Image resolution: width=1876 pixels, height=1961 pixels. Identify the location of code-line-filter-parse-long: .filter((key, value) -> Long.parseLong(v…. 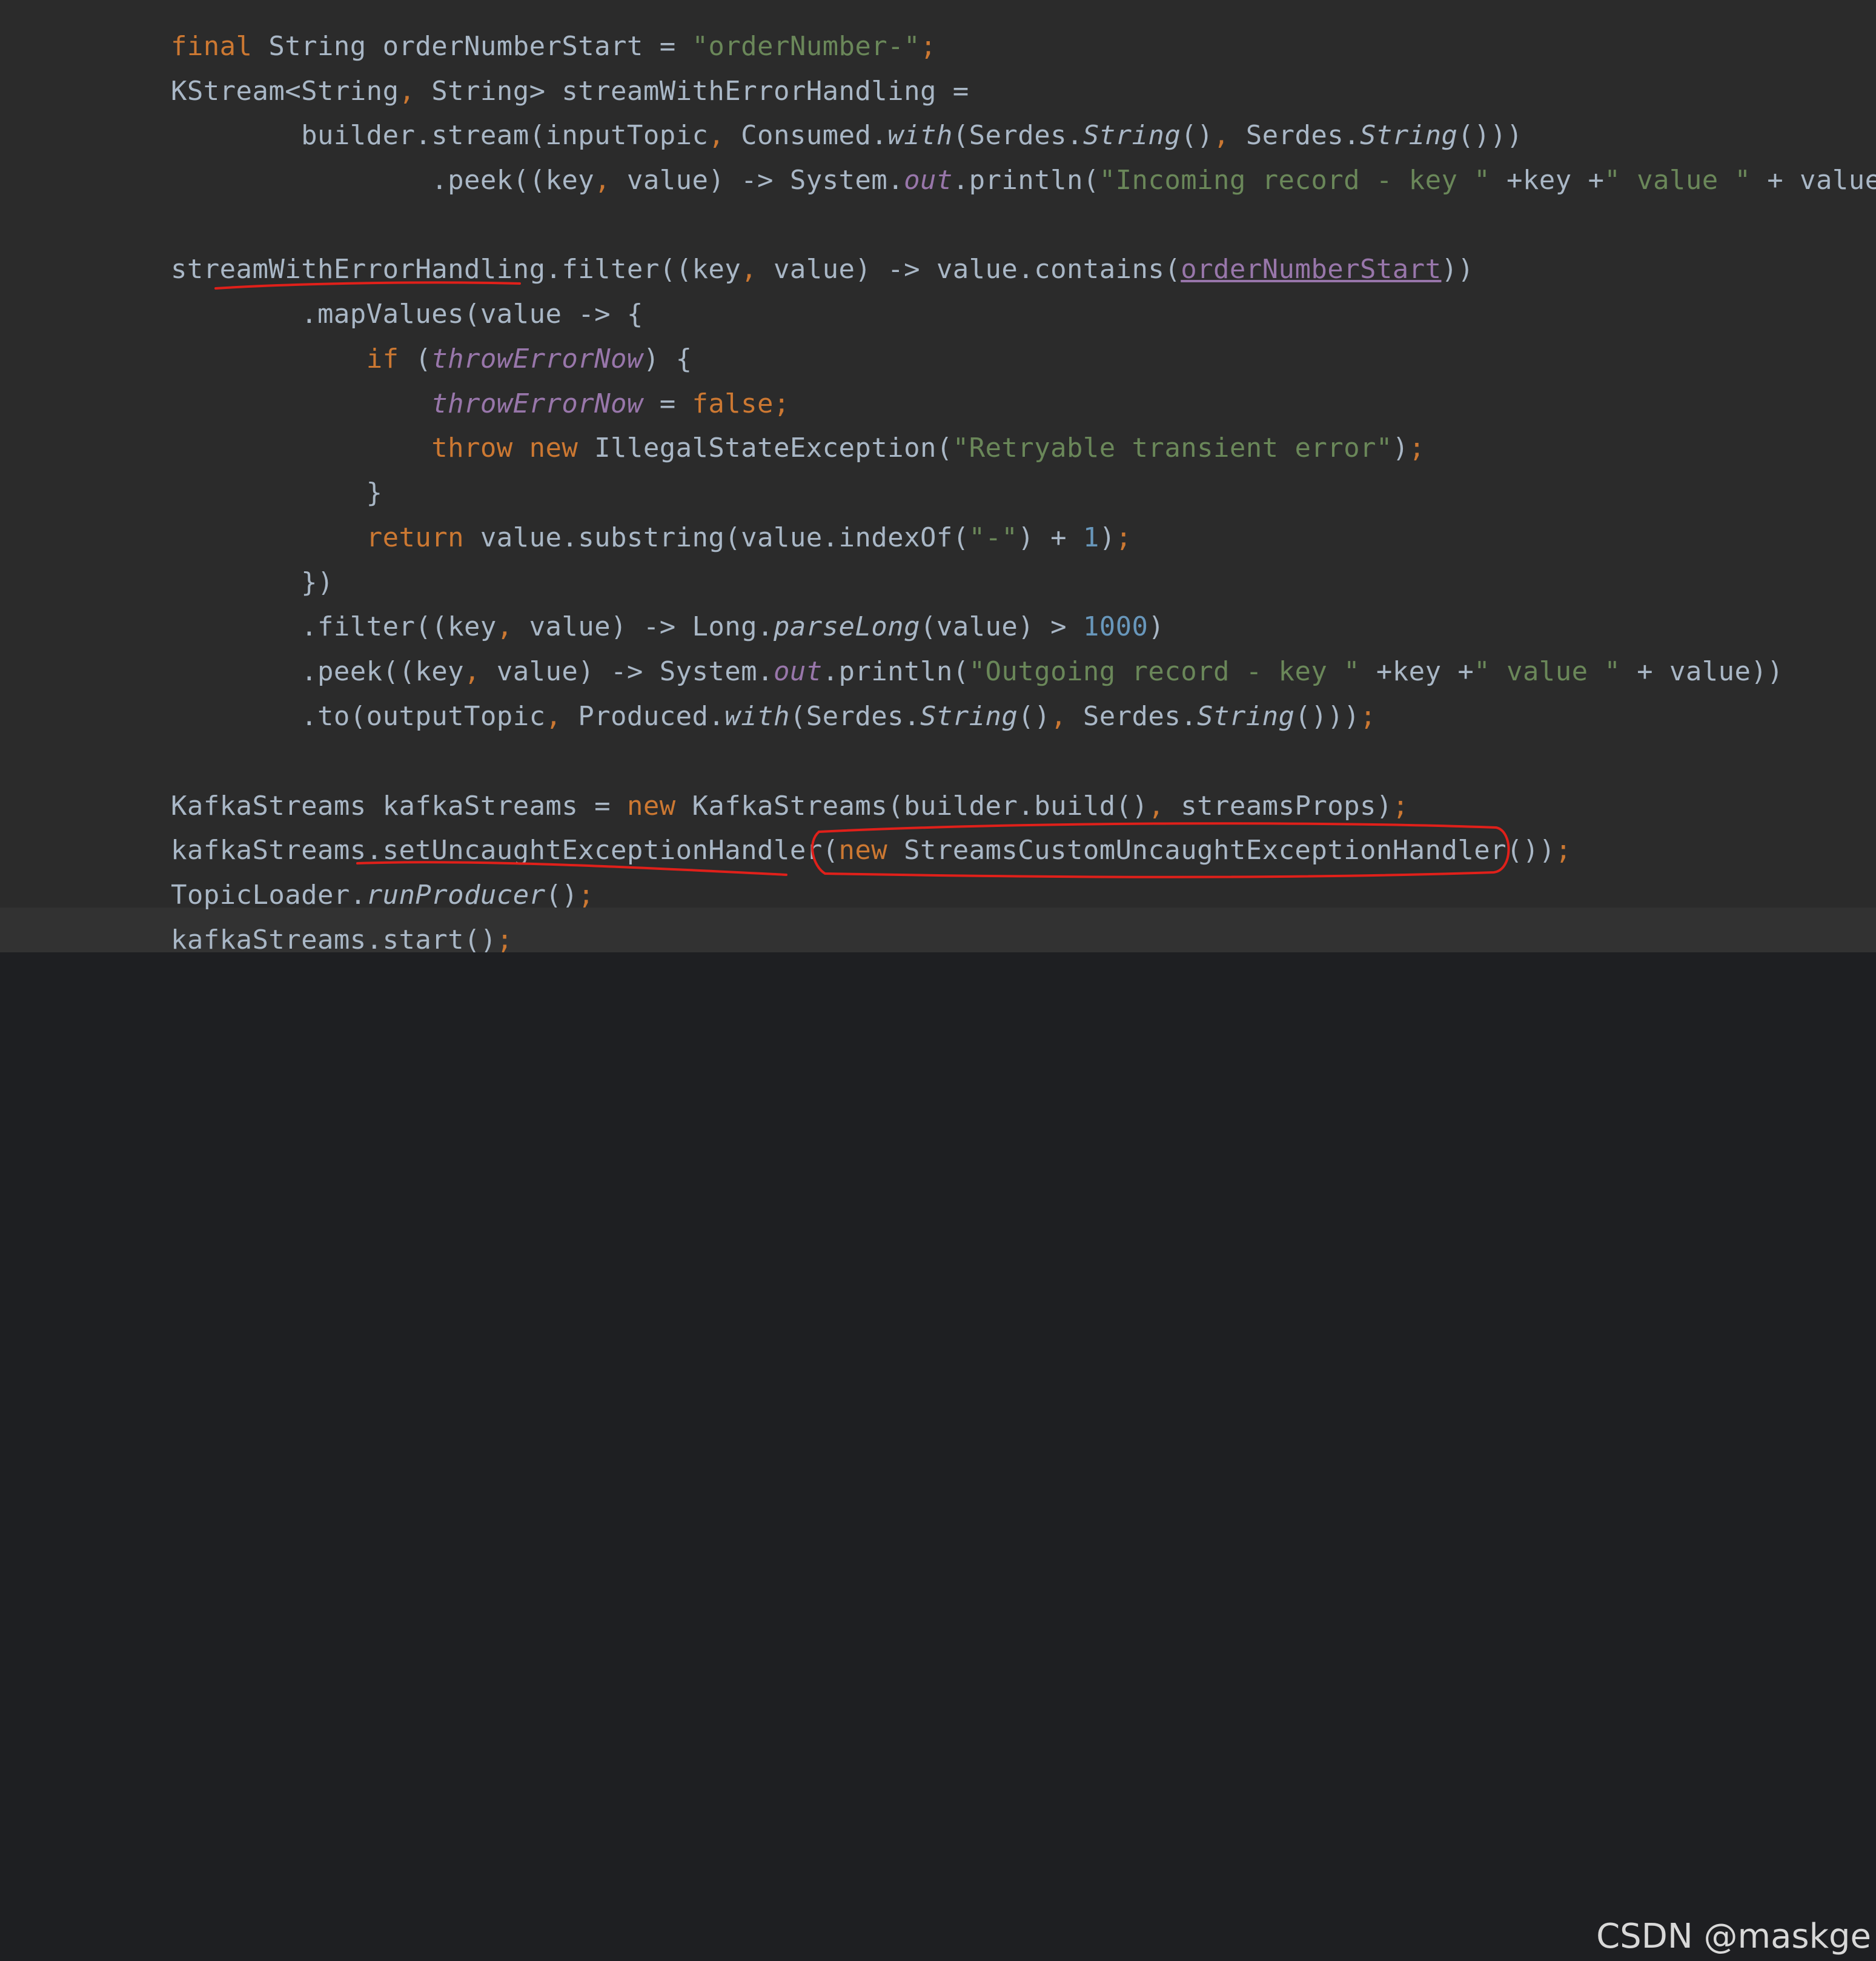
(667, 627).